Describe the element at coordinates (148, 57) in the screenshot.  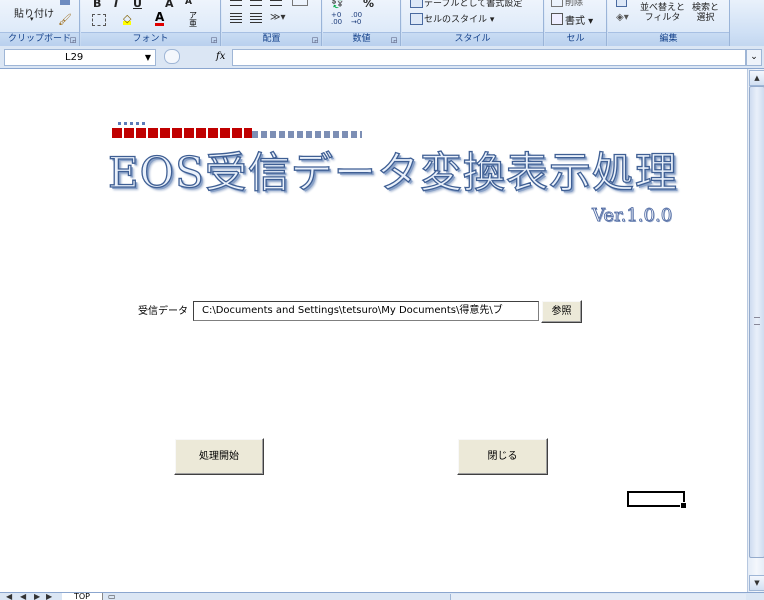
I see `chevron-down-icon: ▼` at that location.